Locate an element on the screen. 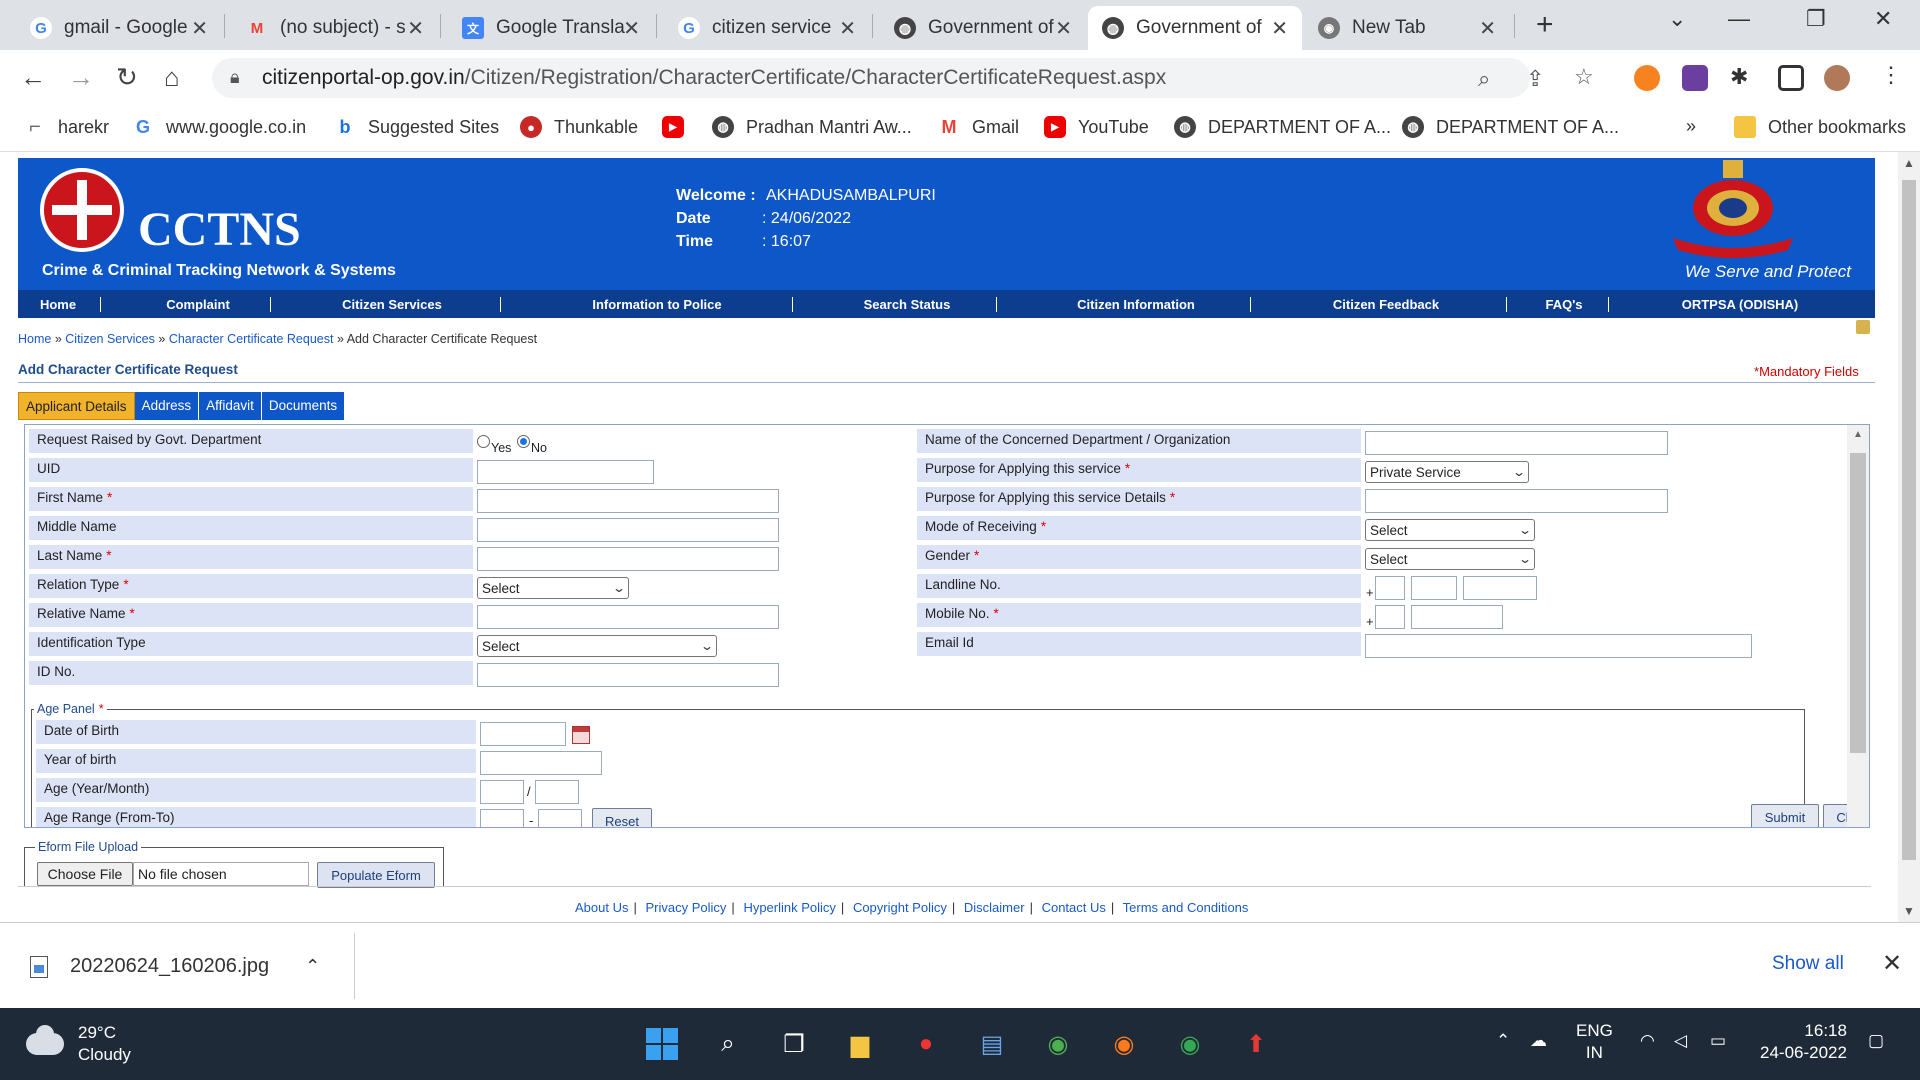 The height and width of the screenshot is (1080, 1920). breadcrumb-citizen-services: Citizen Services is located at coordinates (110, 339).